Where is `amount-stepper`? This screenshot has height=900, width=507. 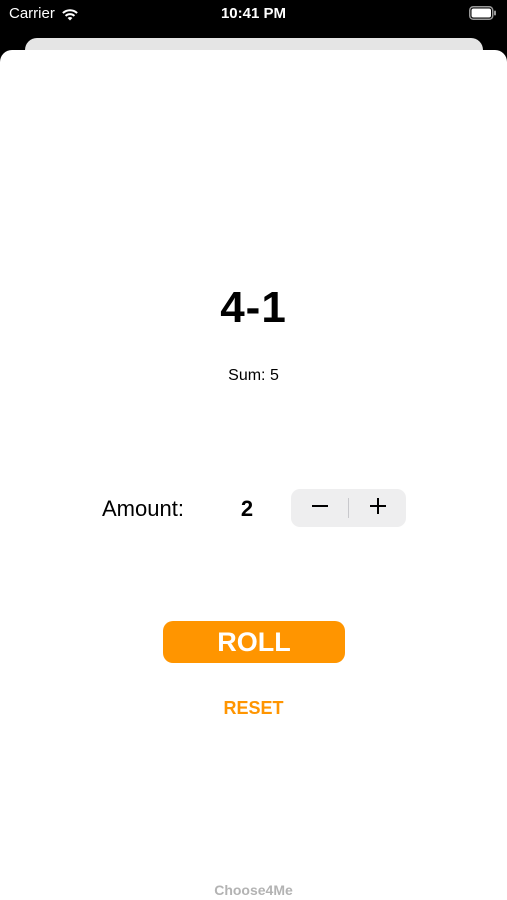
amount-stepper is located at coordinates (348, 508).